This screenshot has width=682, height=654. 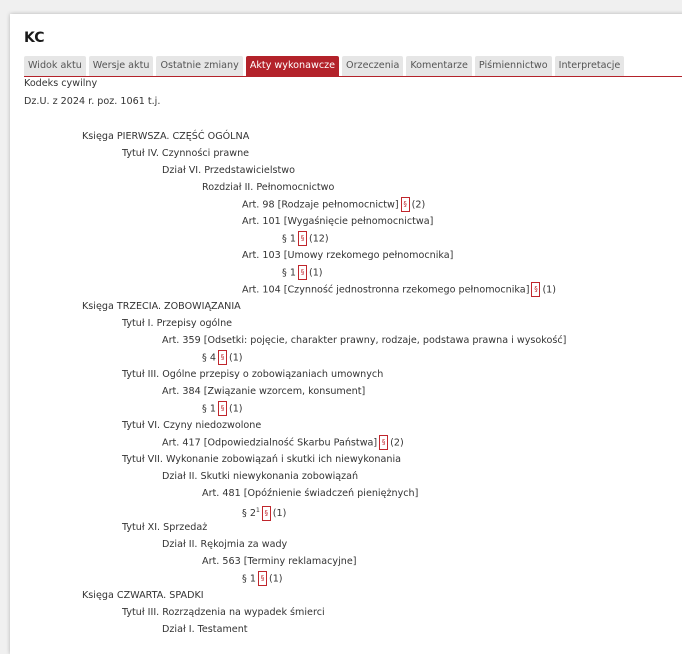 What do you see at coordinates (55, 66) in the screenshot?
I see `tab-widok-aktu: Widok aktu` at bounding box center [55, 66].